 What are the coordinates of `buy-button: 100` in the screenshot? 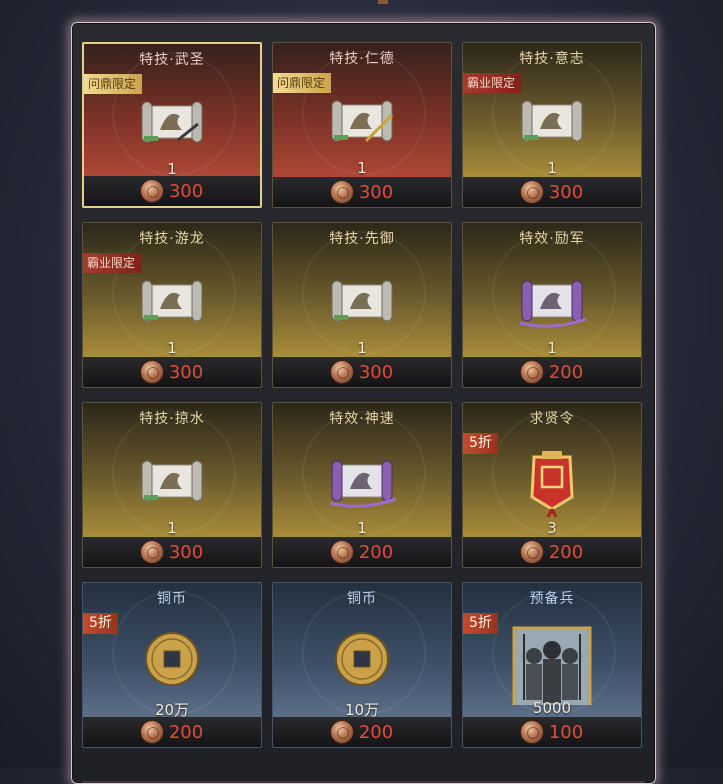 It's located at (552, 732).